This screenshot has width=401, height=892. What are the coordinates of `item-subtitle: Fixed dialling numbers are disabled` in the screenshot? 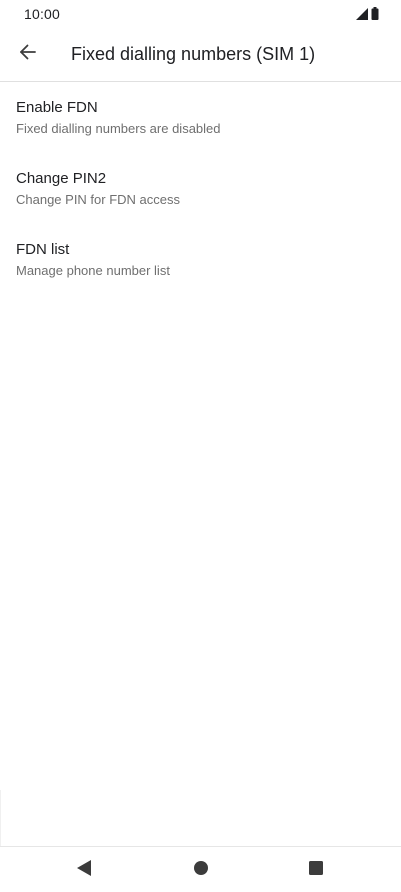 It's located at (118, 128).